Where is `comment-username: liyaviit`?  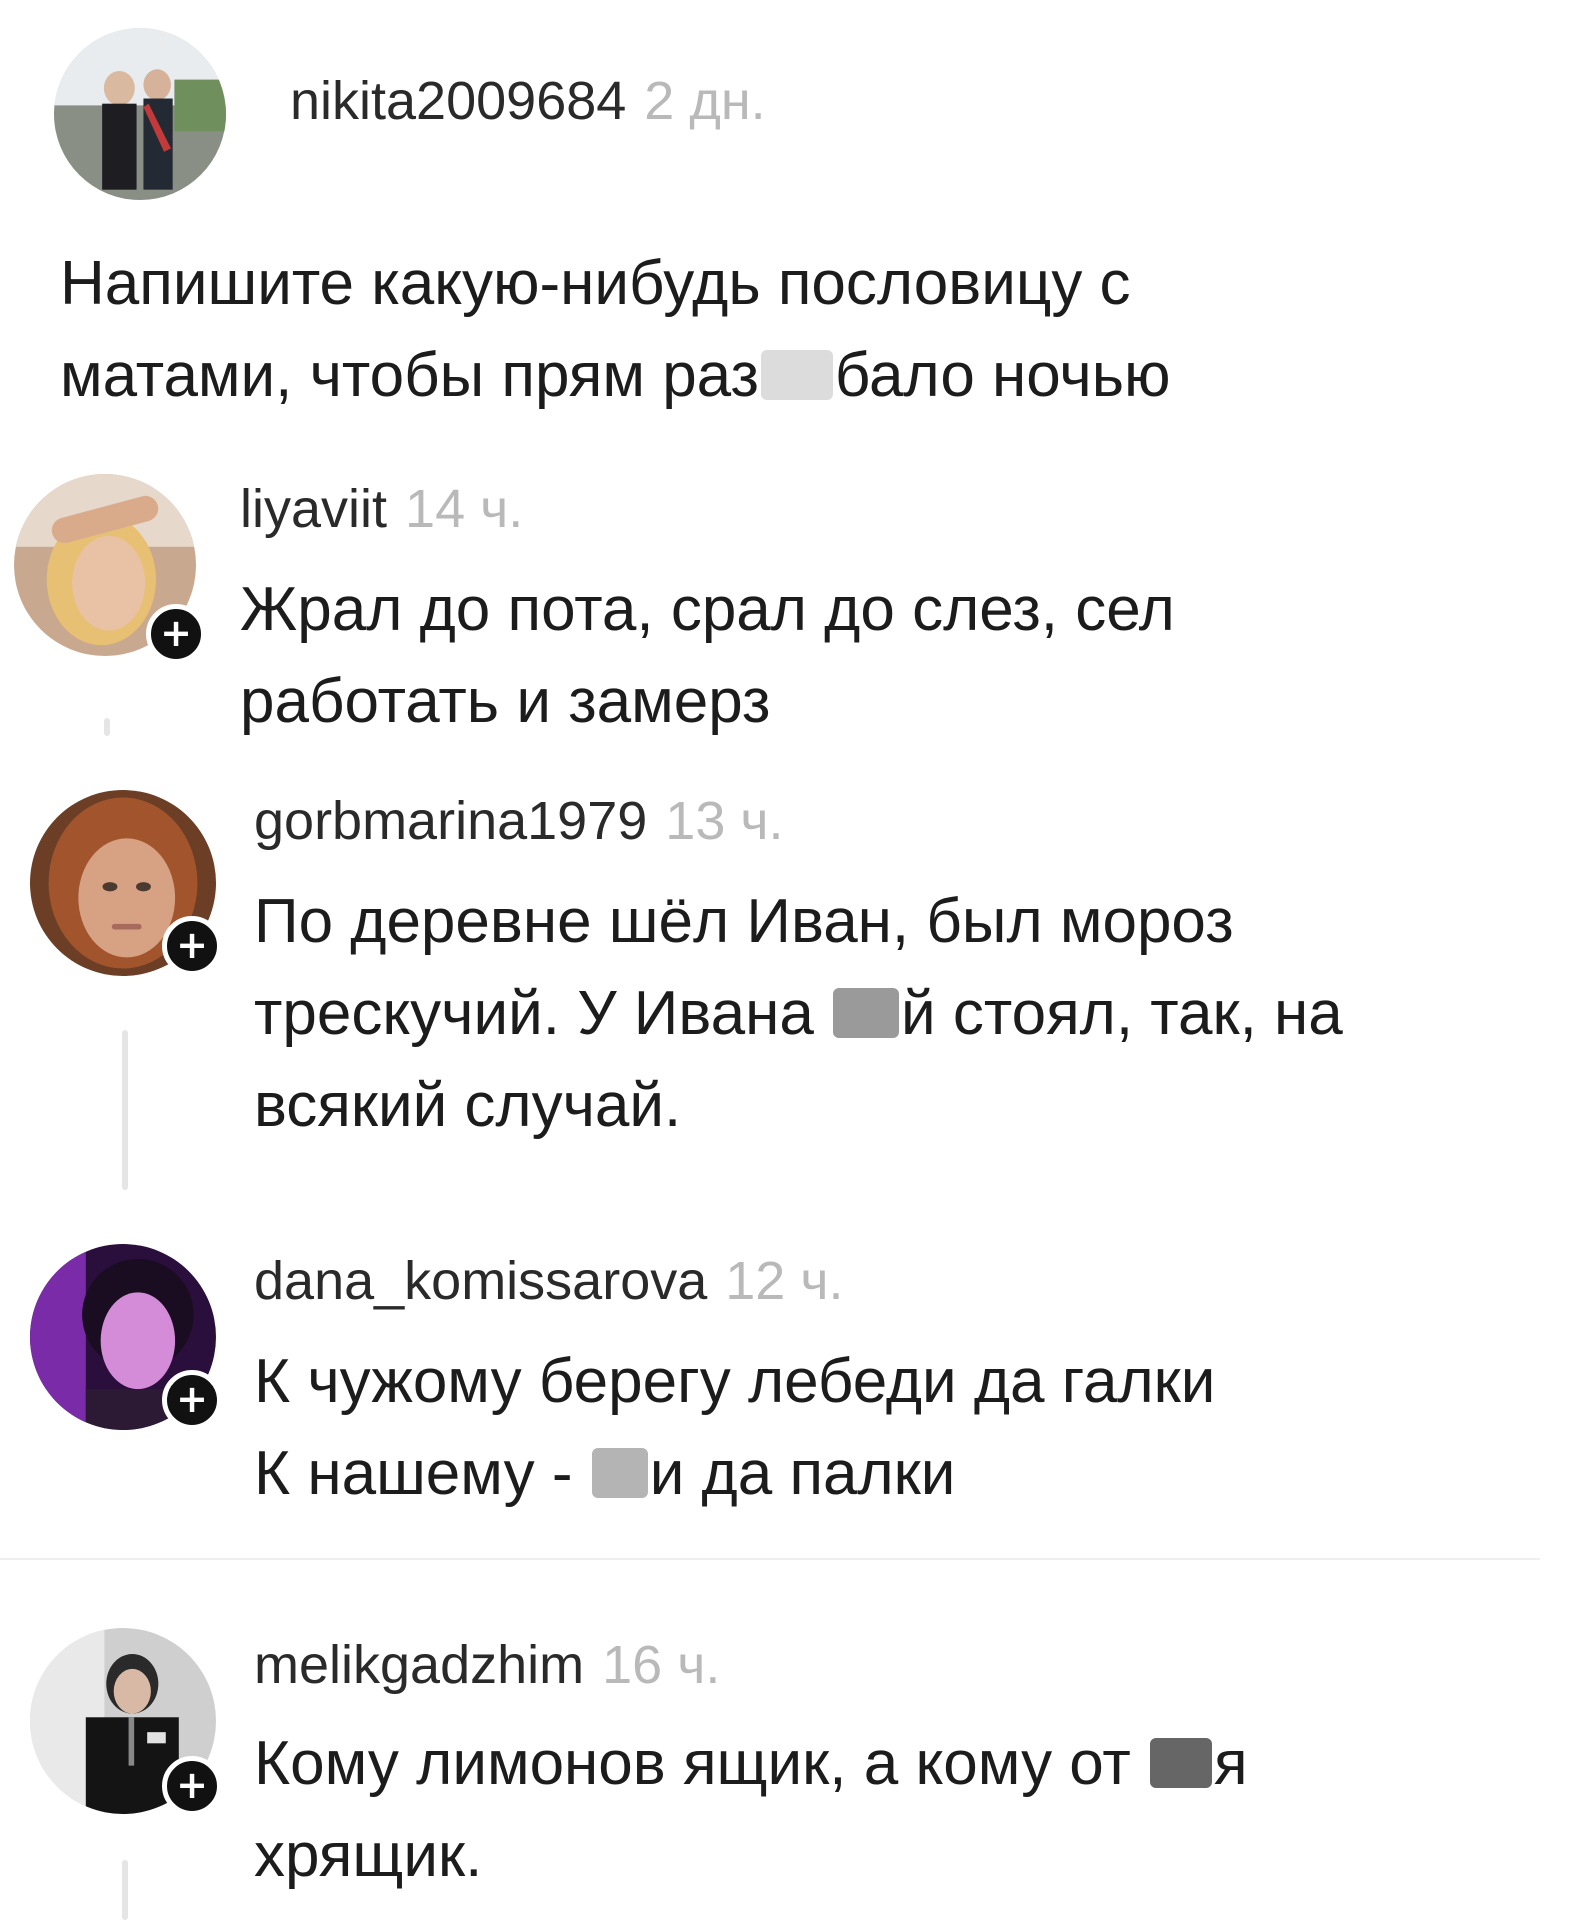
comment-username: liyaviit is located at coordinates (313, 509).